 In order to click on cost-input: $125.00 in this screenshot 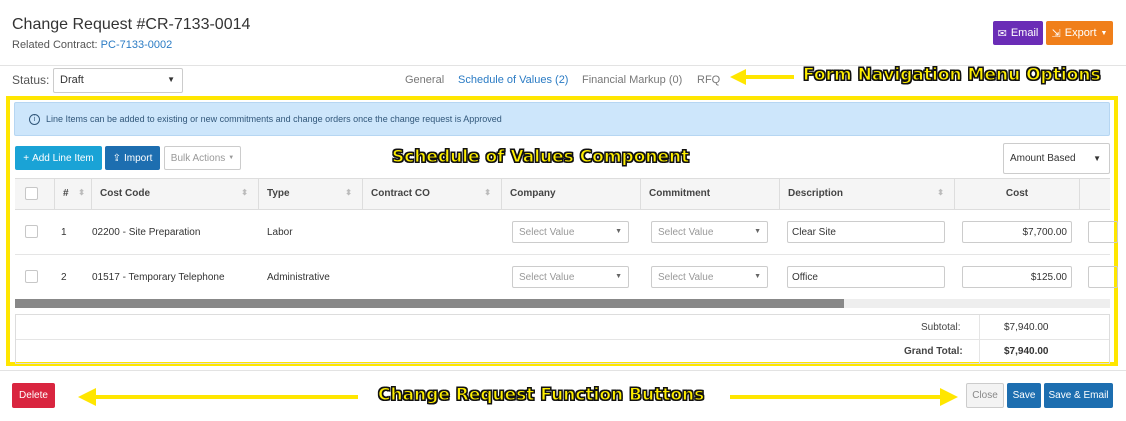, I will do `click(1017, 277)`.